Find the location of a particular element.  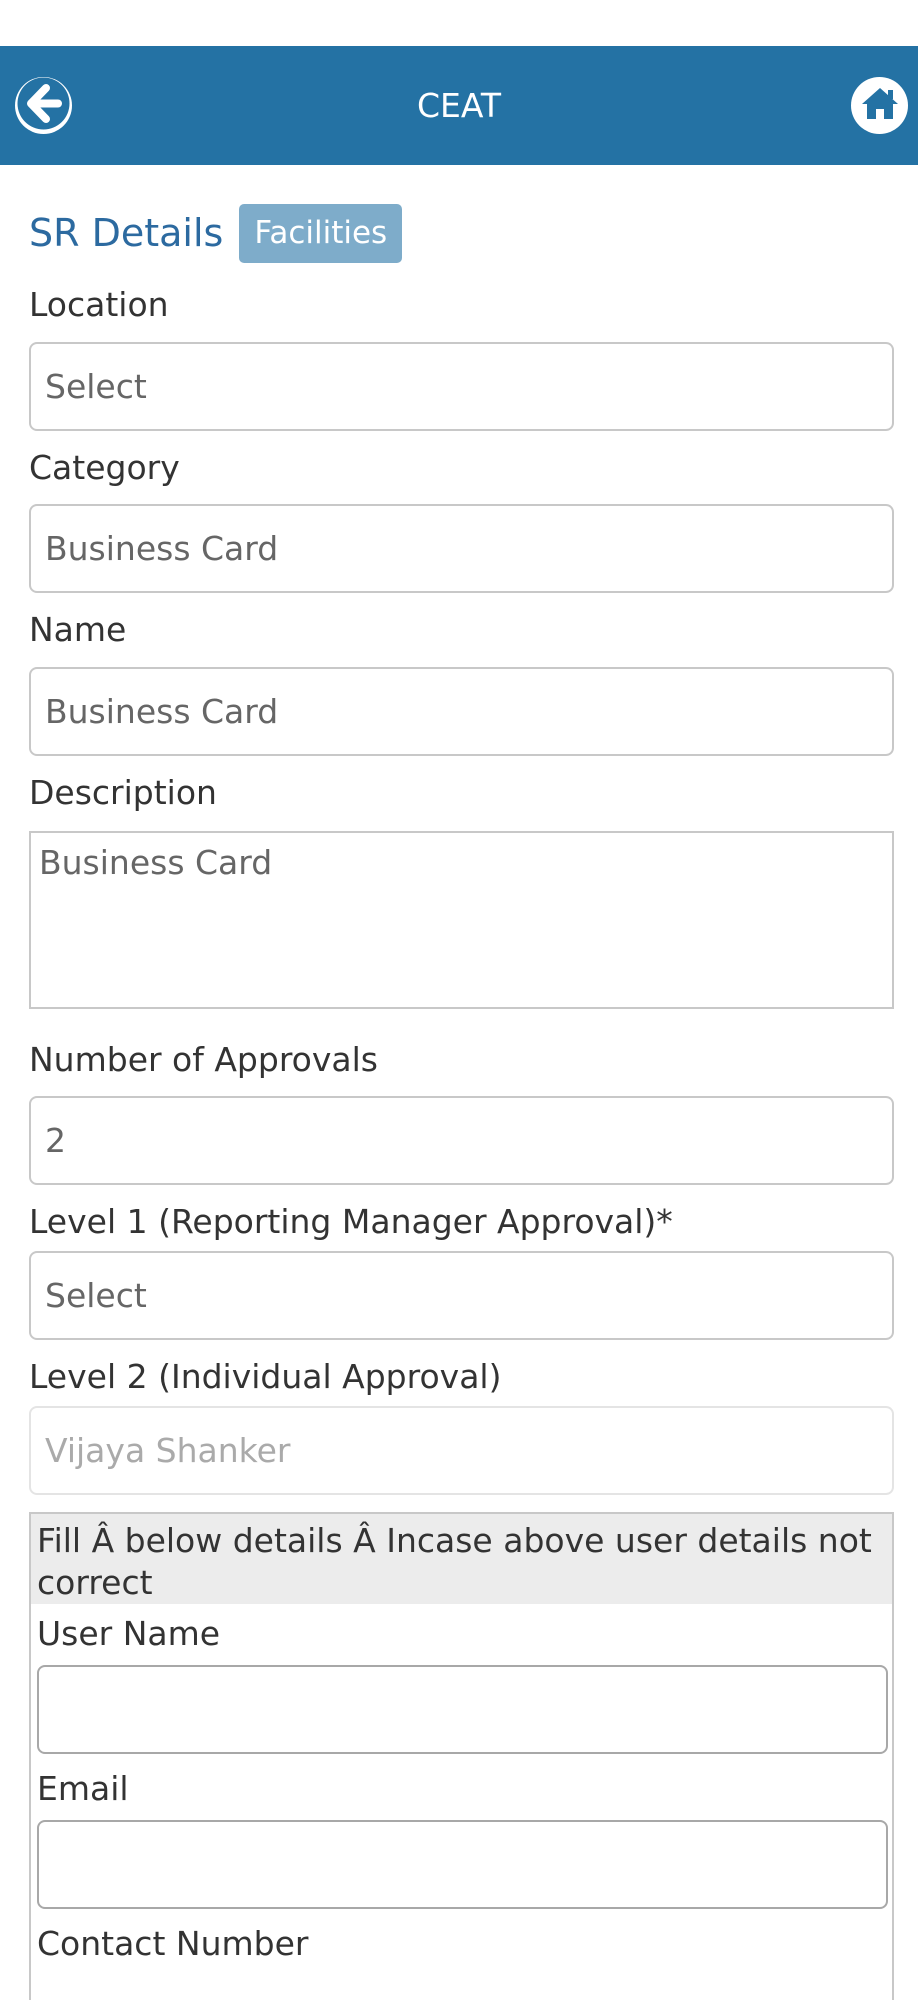

name-label: Name is located at coordinates (78, 629).